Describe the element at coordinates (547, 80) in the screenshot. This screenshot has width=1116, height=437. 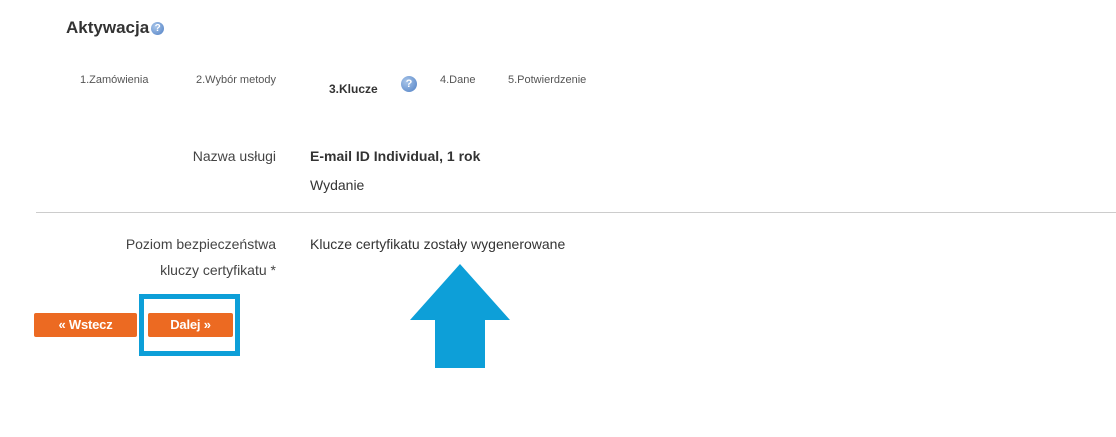
I see `step-5: 5.Potwierdzenie` at that location.